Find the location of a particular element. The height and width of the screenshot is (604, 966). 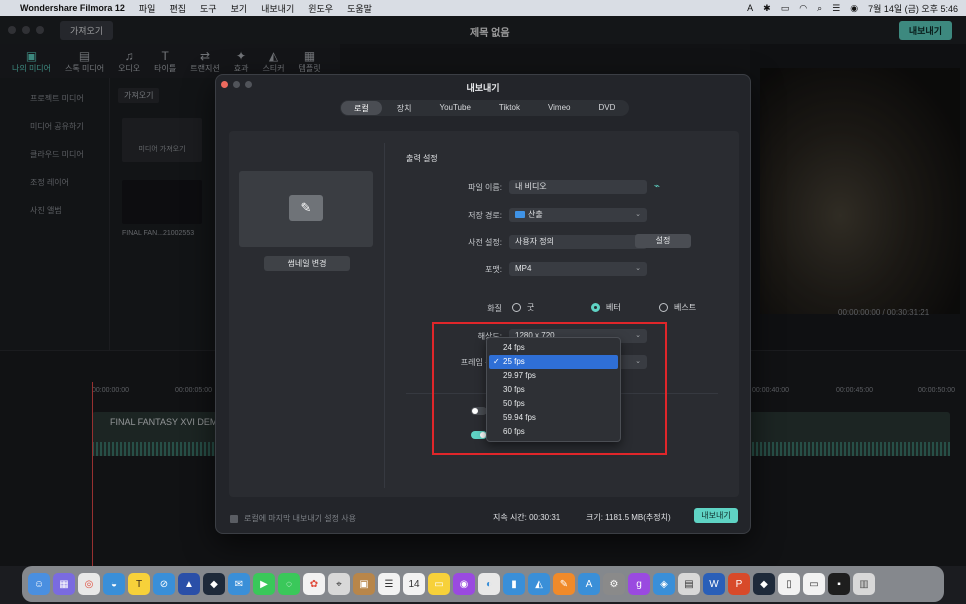

ai-rename-icon: ⌁ is located at coordinates (657, 186).